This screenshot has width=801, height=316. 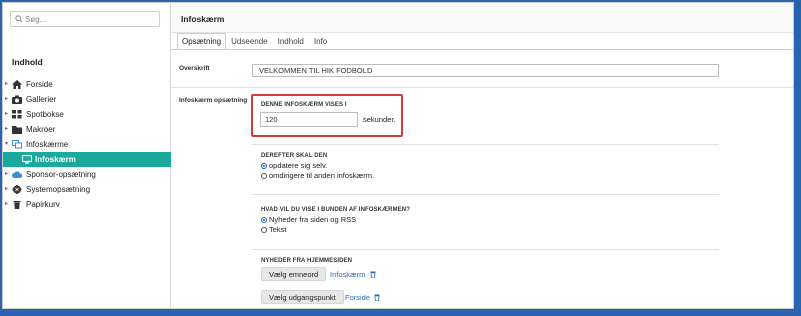 What do you see at coordinates (17, 174) in the screenshot?
I see `cloud-icon` at bounding box center [17, 174].